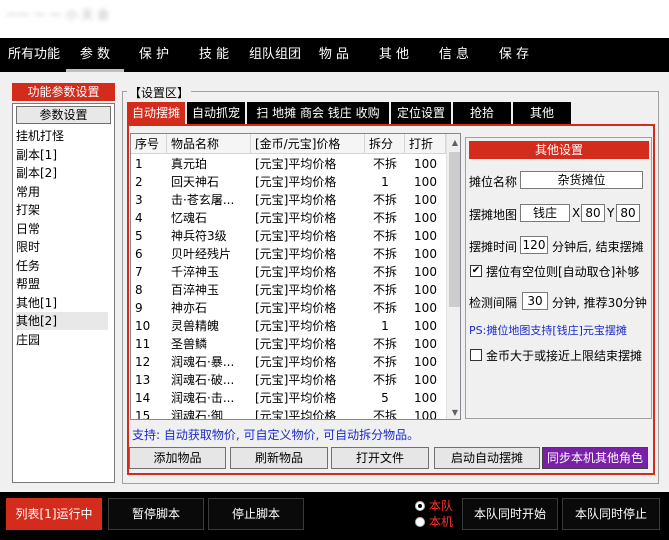 This screenshot has width=669, height=540. I want to click on open-file-button: 打开文件, so click(380, 458).